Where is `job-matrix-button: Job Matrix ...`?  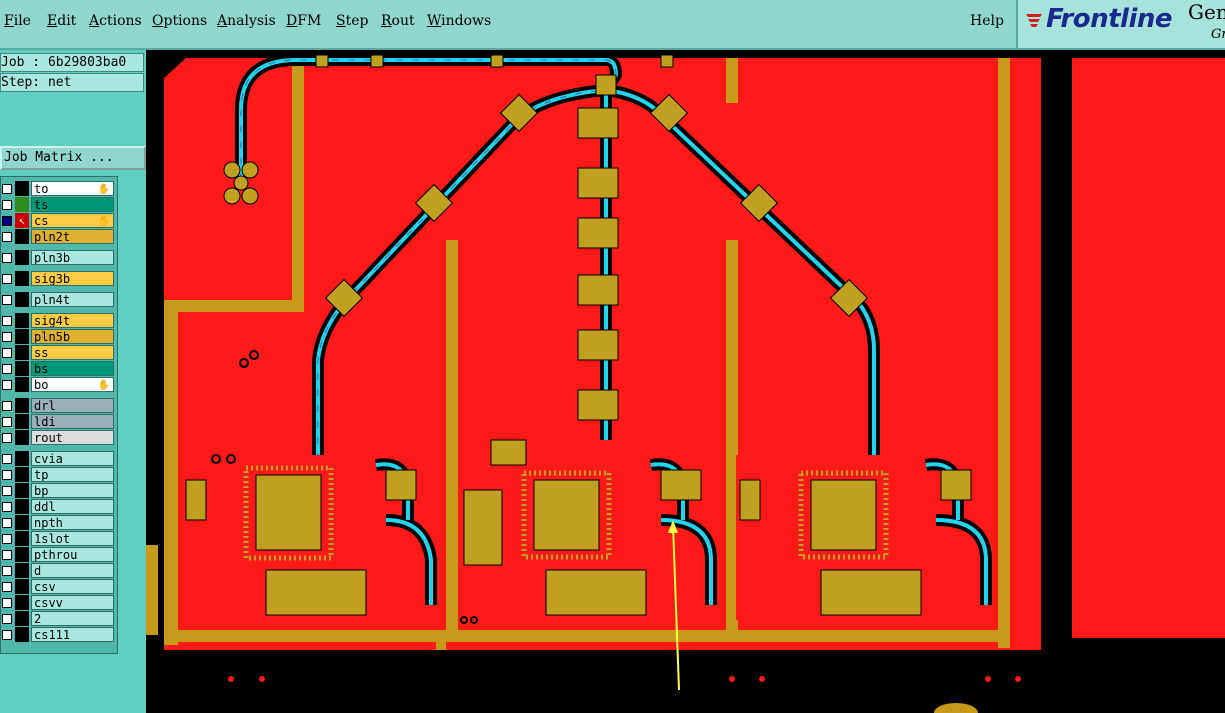
job-matrix-button: Job Matrix ... is located at coordinates (73, 158).